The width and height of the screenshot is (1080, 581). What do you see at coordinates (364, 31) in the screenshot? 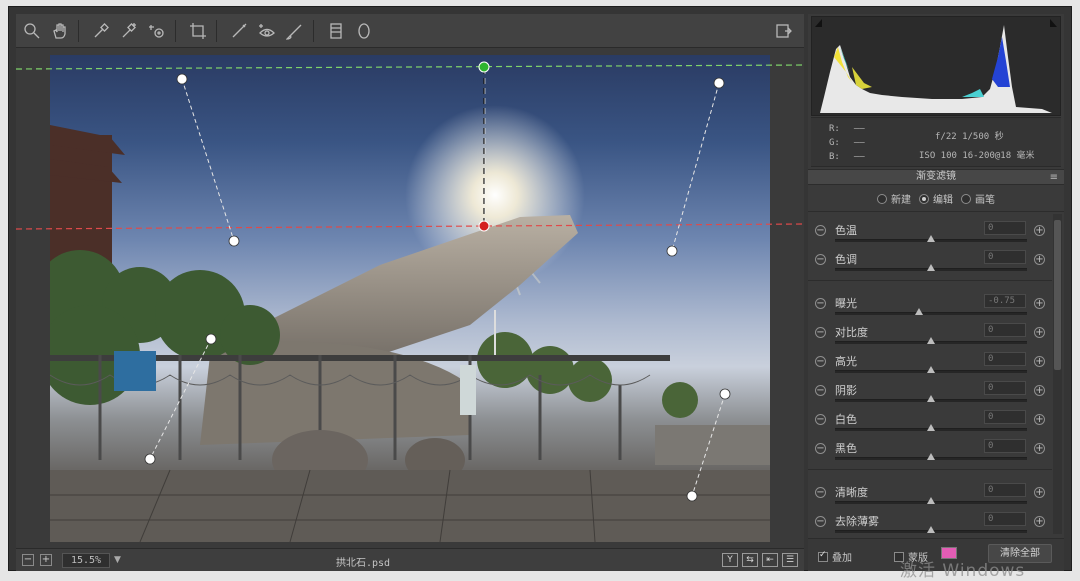
I see `radial-filter-icon` at bounding box center [364, 31].